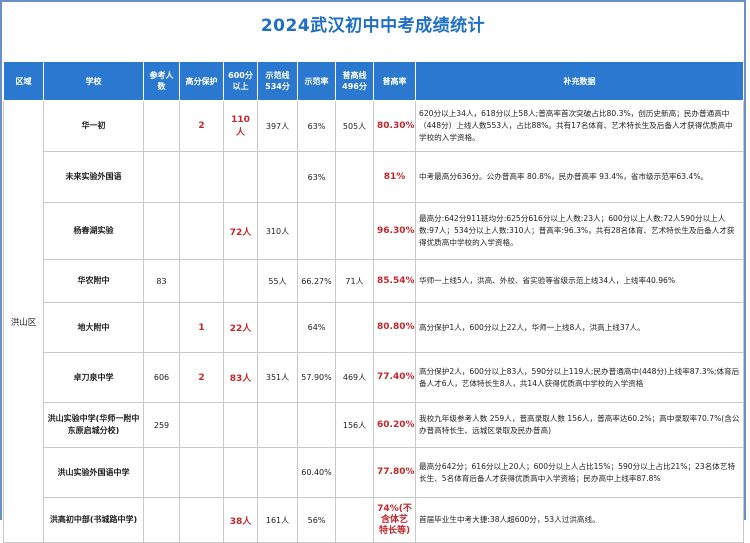 This screenshot has width=750, height=543. I want to click on school-cell: 地大附中, so click(93, 327).